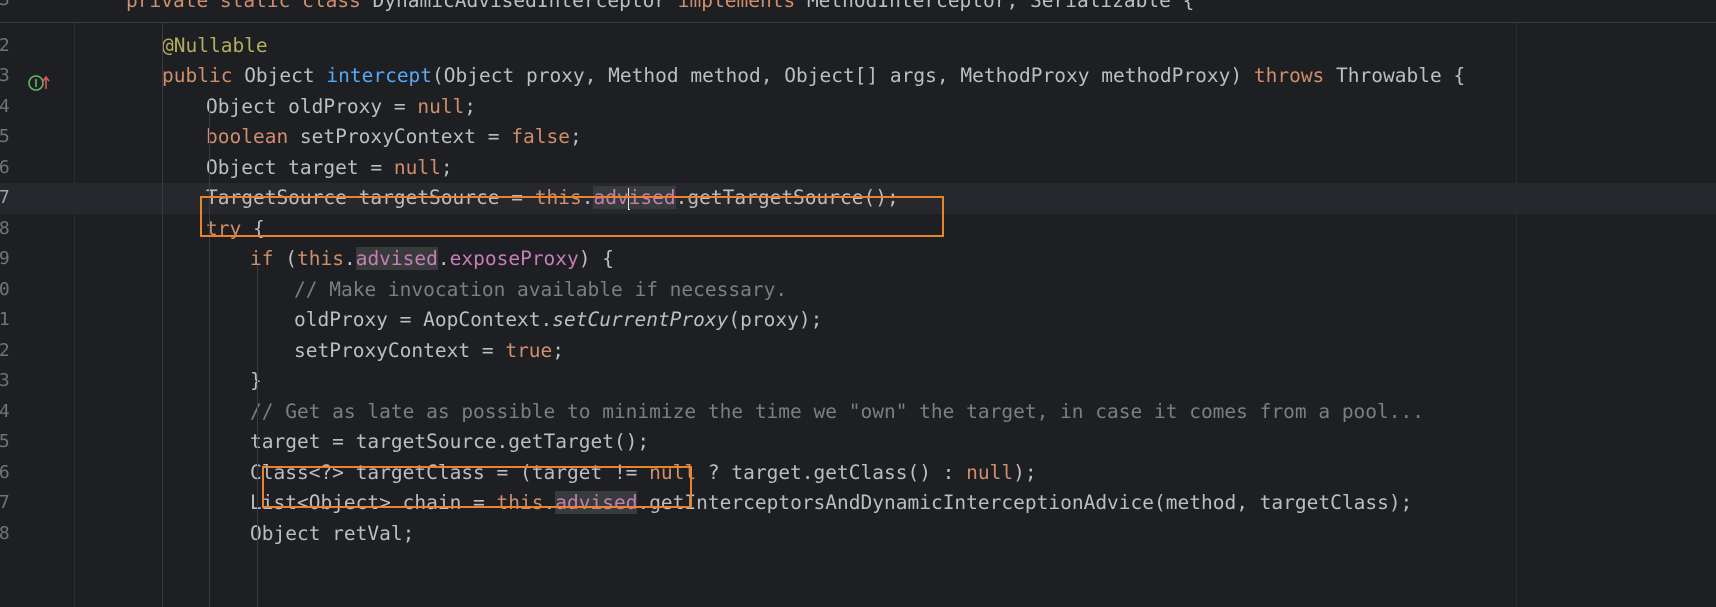 Image resolution: width=1716 pixels, height=607 pixels. What do you see at coordinates (858, 137) in the screenshot?
I see `code-line: 65 boolean setProxyContext = false;` at bounding box center [858, 137].